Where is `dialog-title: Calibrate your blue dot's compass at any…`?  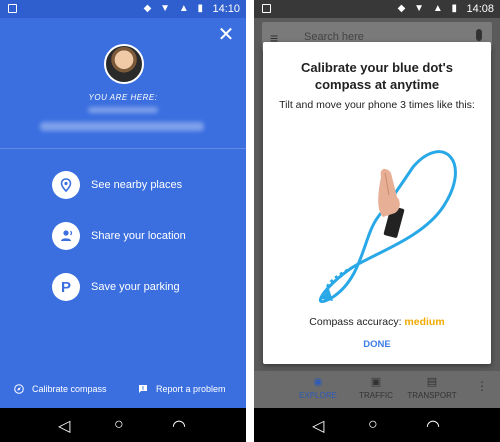 dialog-title: Calibrate your blue dot's compass at any… is located at coordinates (377, 76).